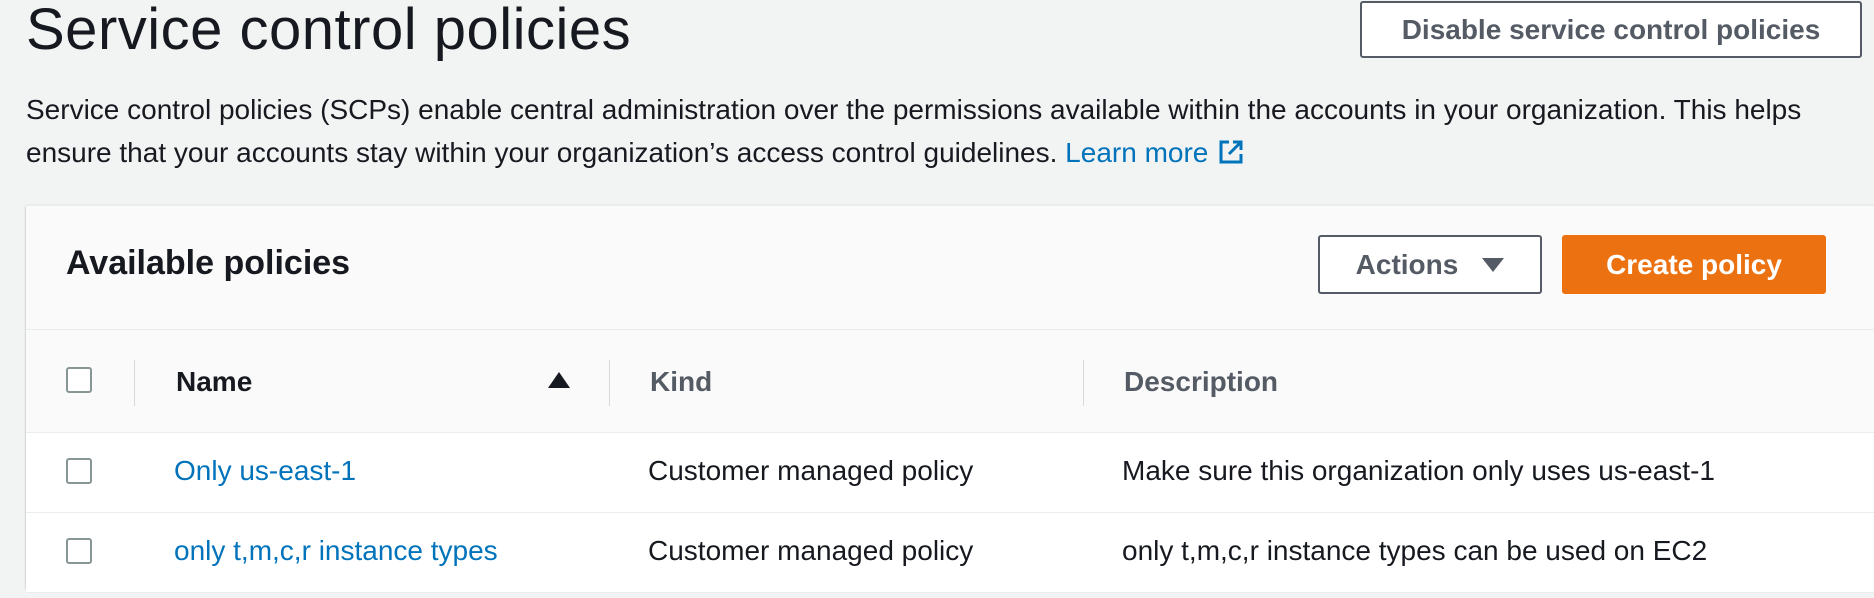  I want to click on learn-more-label: Learn more, so click(1136, 152).